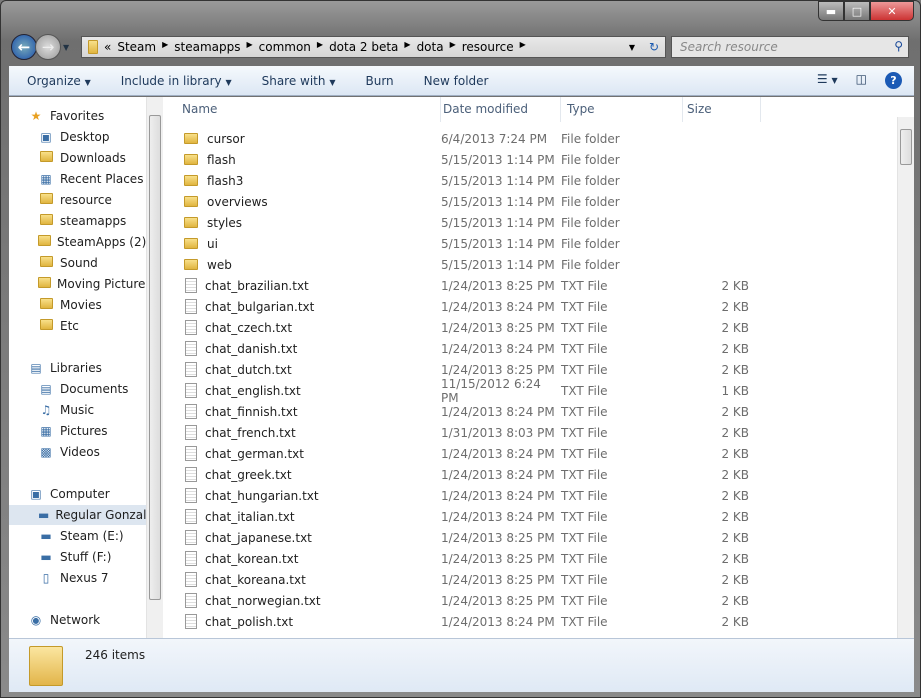  I want to click on sidebar-item: SteamApps (2), so click(77, 242).